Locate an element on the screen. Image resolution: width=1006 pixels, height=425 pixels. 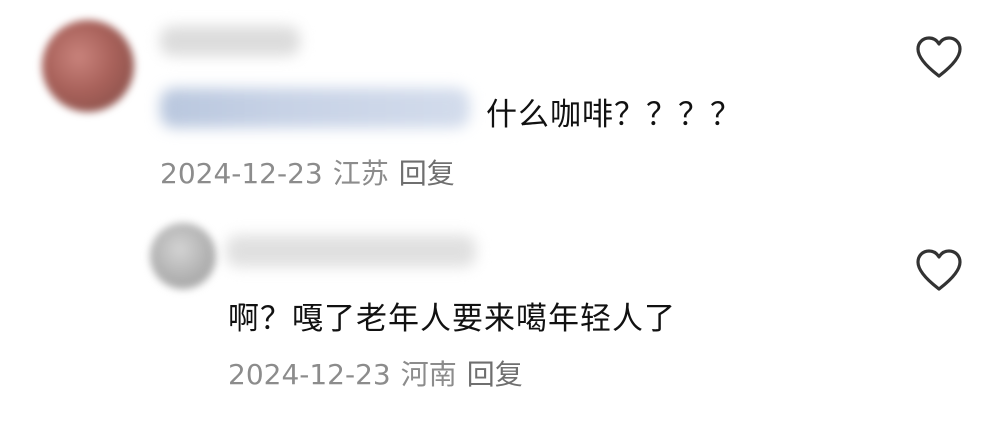
comment-meta: 2024-12-23 江苏 回复 is located at coordinates (307, 172).